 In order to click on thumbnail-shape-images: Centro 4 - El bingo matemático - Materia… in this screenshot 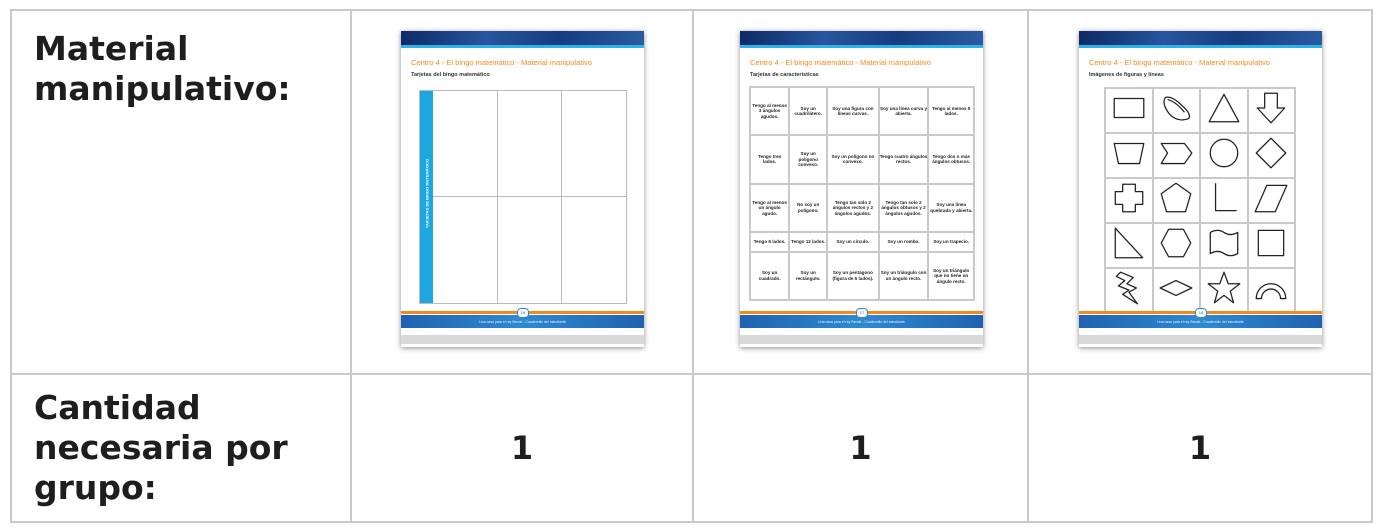, I will do `click(1200, 189)`.